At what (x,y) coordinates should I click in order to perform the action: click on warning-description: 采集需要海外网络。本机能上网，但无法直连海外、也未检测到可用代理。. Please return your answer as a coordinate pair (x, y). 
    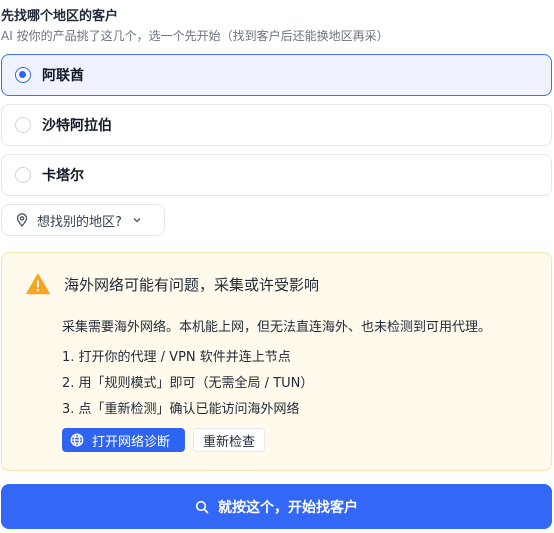
    Looking at the image, I should click on (277, 327).